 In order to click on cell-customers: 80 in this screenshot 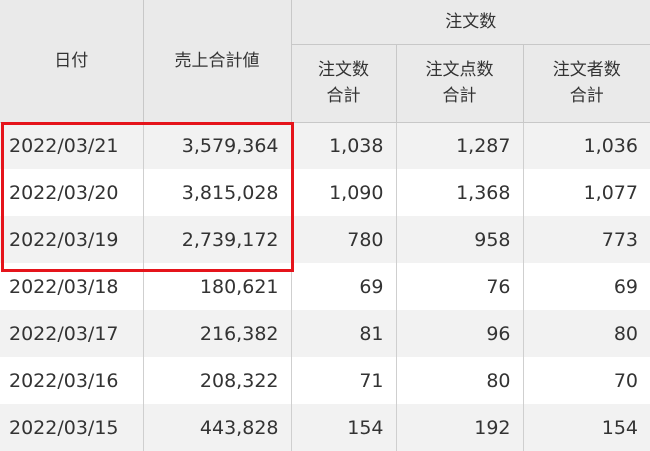, I will do `click(586, 333)`.